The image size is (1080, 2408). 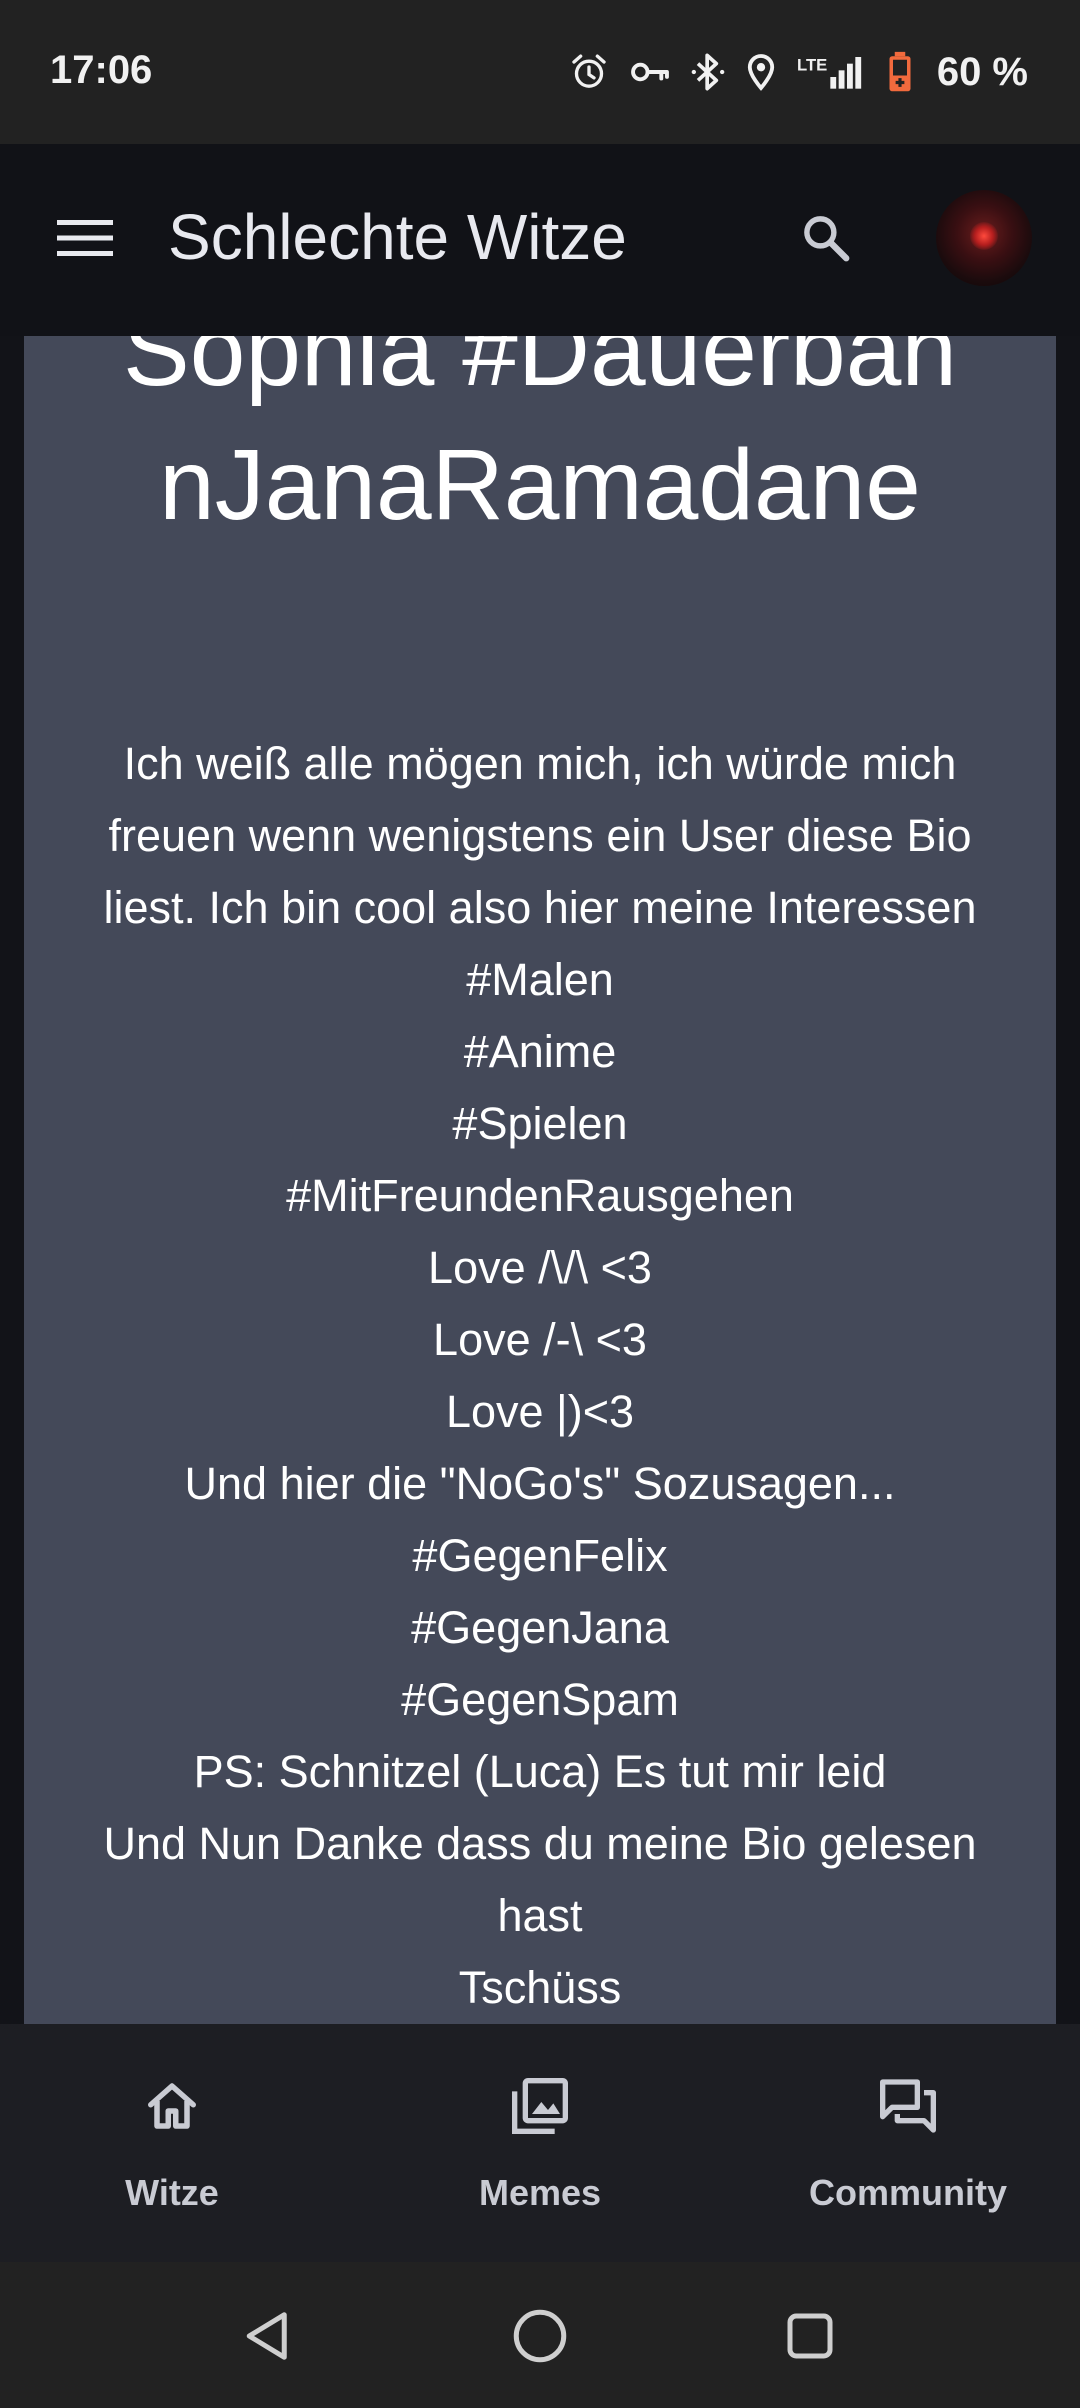 What do you see at coordinates (832, 72) in the screenshot?
I see `lte-signal-icon: LTE` at bounding box center [832, 72].